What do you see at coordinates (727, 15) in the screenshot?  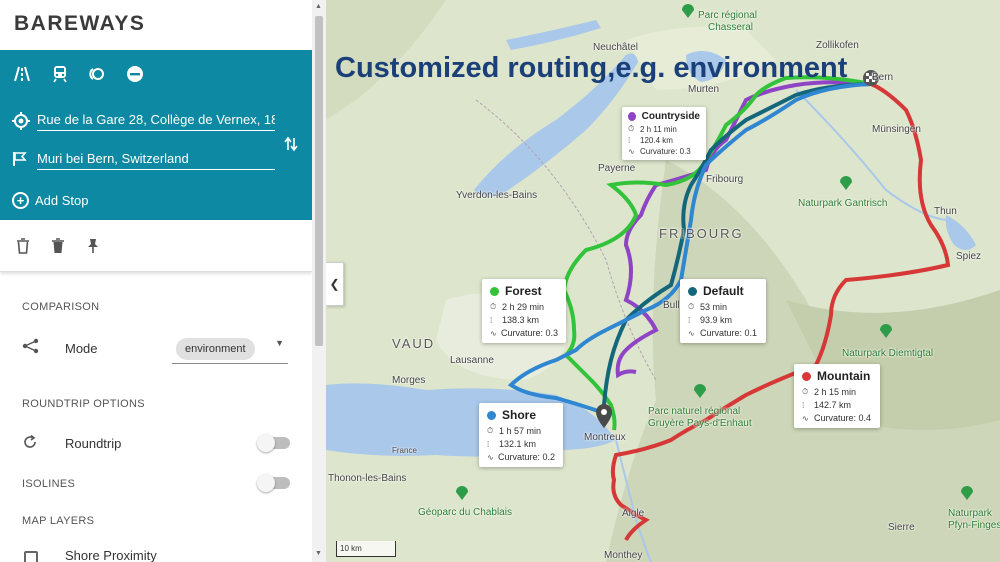 I see `map-label-parc-chasseral: Parc régional` at bounding box center [727, 15].